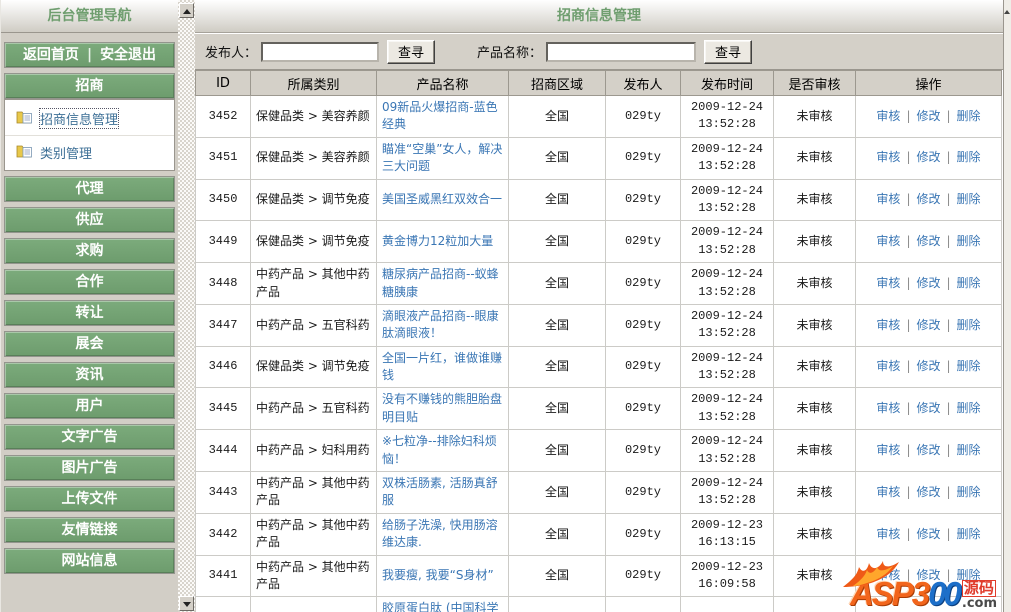 The image size is (1011, 612). I want to click on sidebar-section: 友情链接, so click(89, 530).